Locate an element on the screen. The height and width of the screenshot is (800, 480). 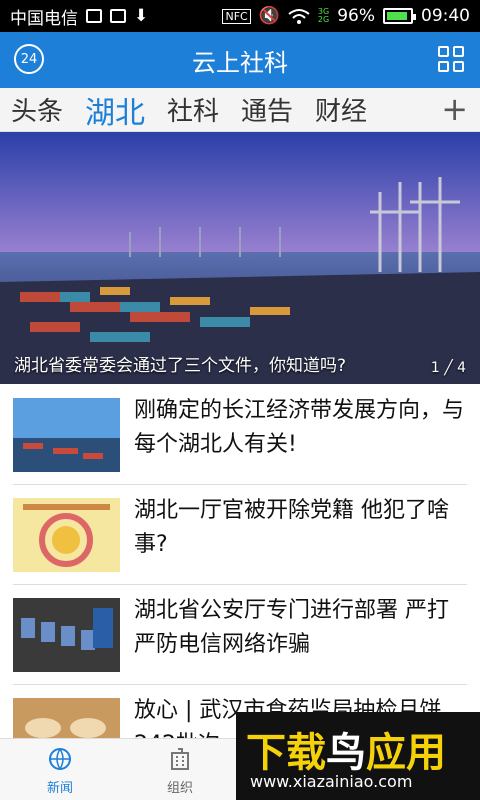
battery-percent: 96% is located at coordinates (356, 16).